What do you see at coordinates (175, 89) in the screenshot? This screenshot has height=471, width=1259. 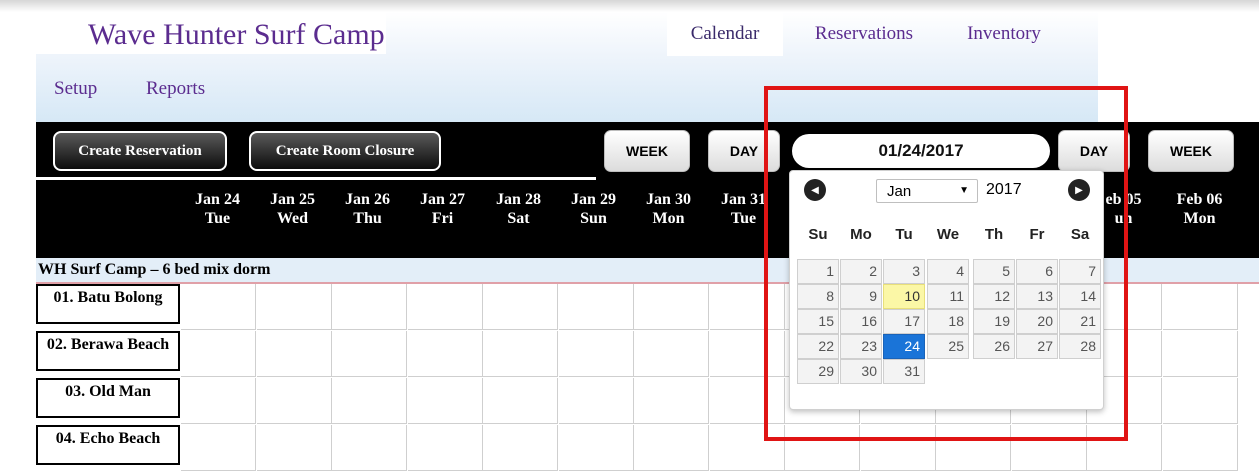 I see `nav-reports: Reports` at bounding box center [175, 89].